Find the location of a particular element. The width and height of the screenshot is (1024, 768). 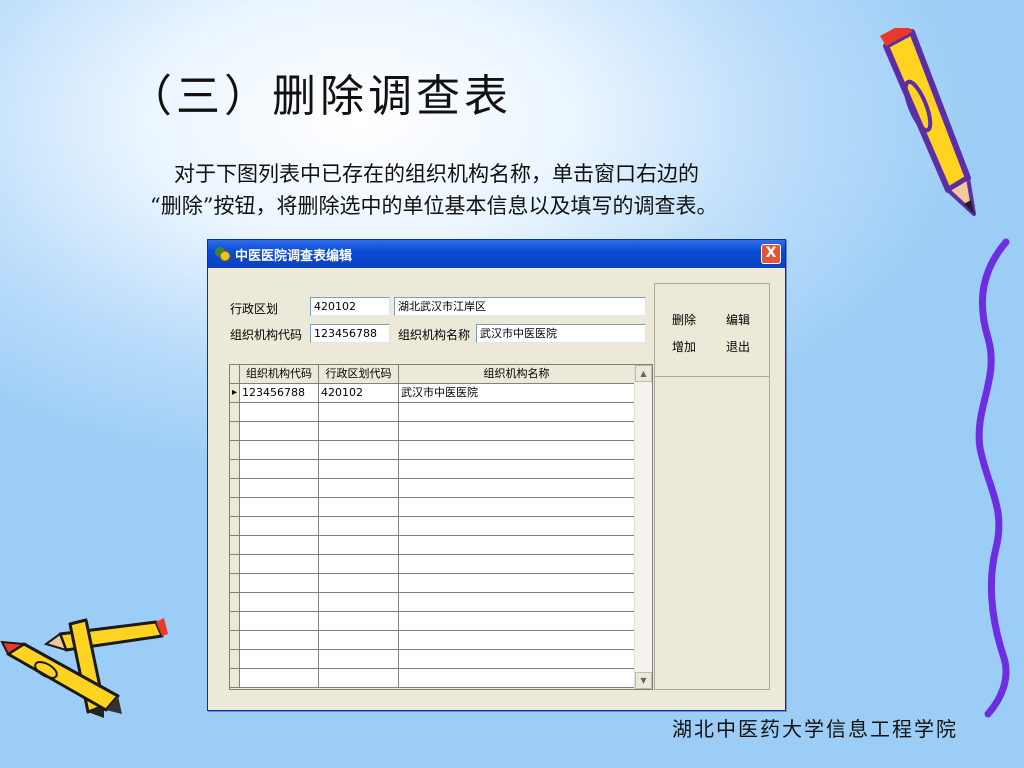

grid-vertical-scrollbar: ▲ ▼ is located at coordinates (643, 527).